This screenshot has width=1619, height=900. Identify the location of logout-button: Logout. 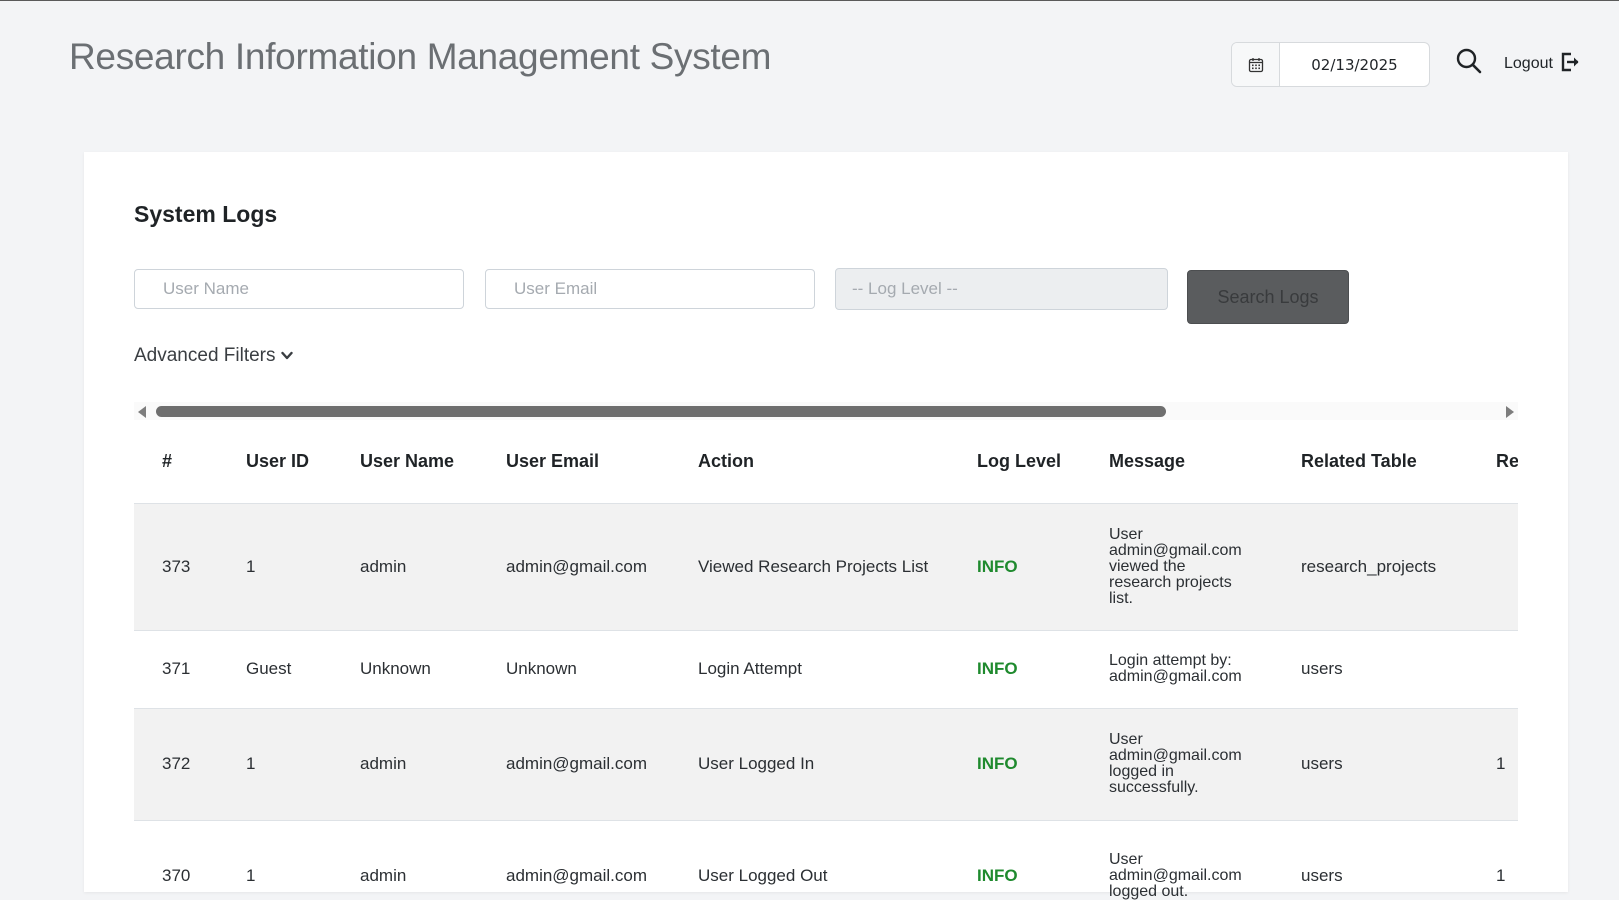
(1542, 64).